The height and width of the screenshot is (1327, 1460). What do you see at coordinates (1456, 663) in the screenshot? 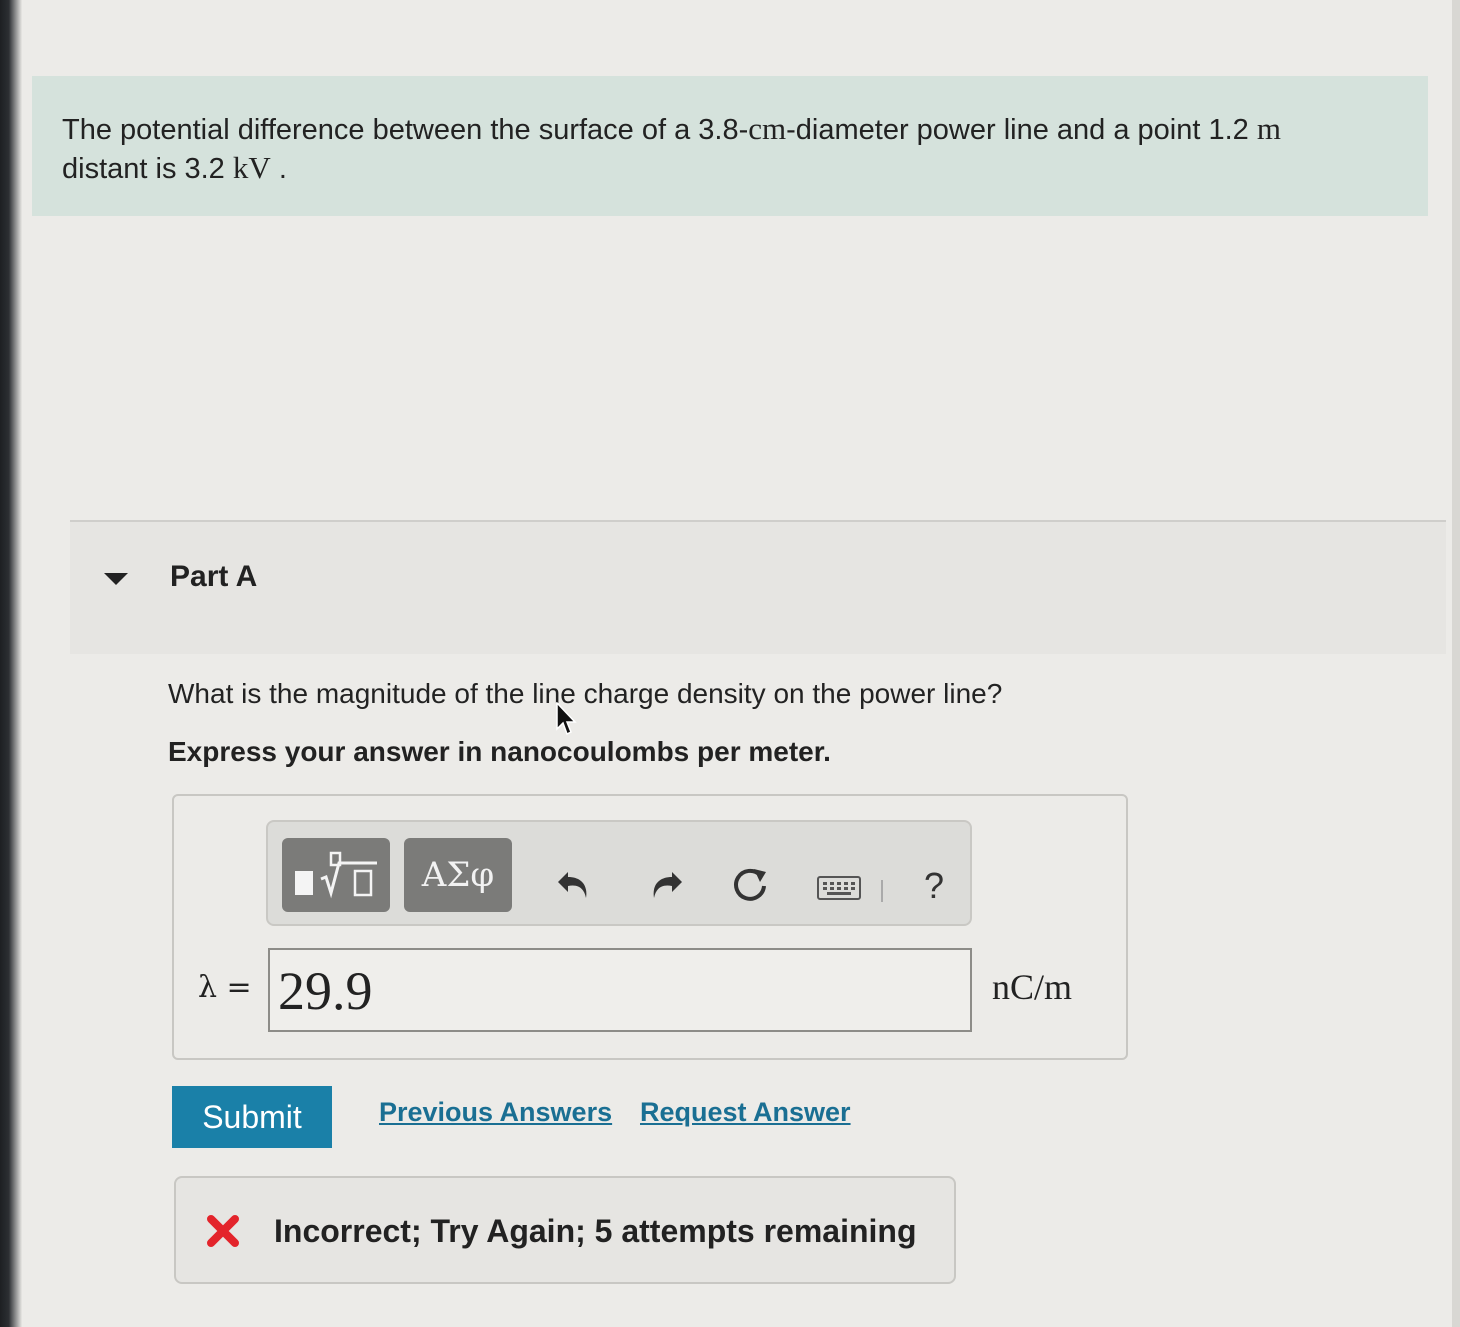
I see `screen-bezel-right` at bounding box center [1456, 663].